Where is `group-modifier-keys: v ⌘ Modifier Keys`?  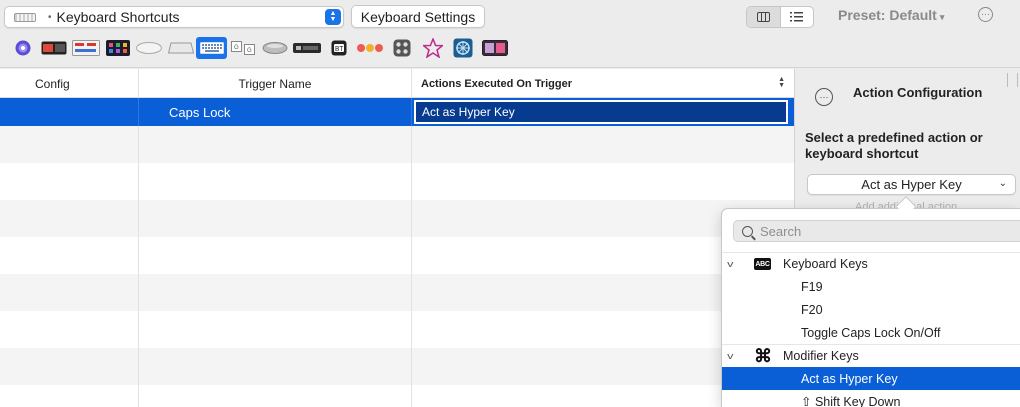 group-modifier-keys: v ⌘ Modifier Keys is located at coordinates (871, 355).